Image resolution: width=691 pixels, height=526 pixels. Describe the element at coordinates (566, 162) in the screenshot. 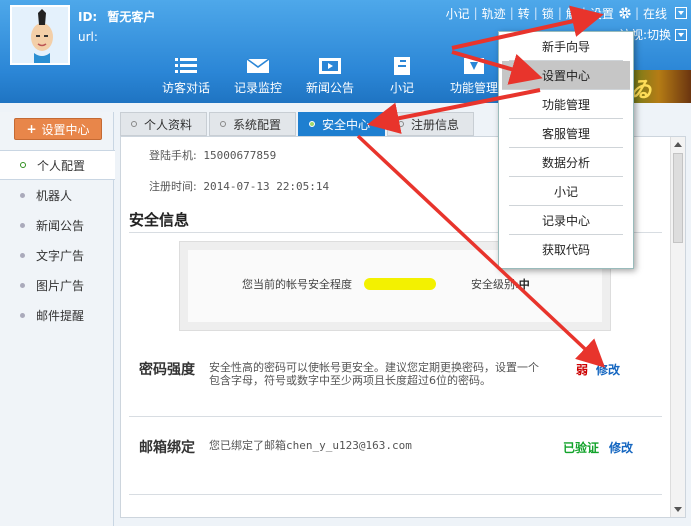

I see `menu-item-data-analysis: 数据分析` at that location.